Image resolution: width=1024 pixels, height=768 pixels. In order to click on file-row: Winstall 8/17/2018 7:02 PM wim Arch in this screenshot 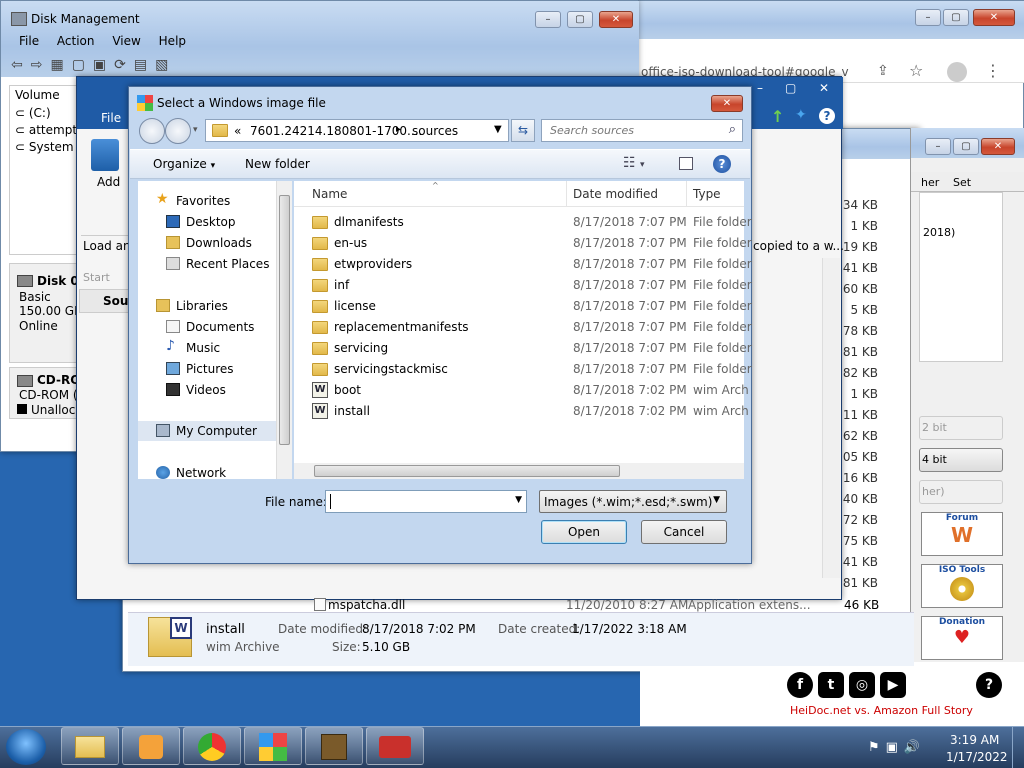, I will do `click(521, 411)`.